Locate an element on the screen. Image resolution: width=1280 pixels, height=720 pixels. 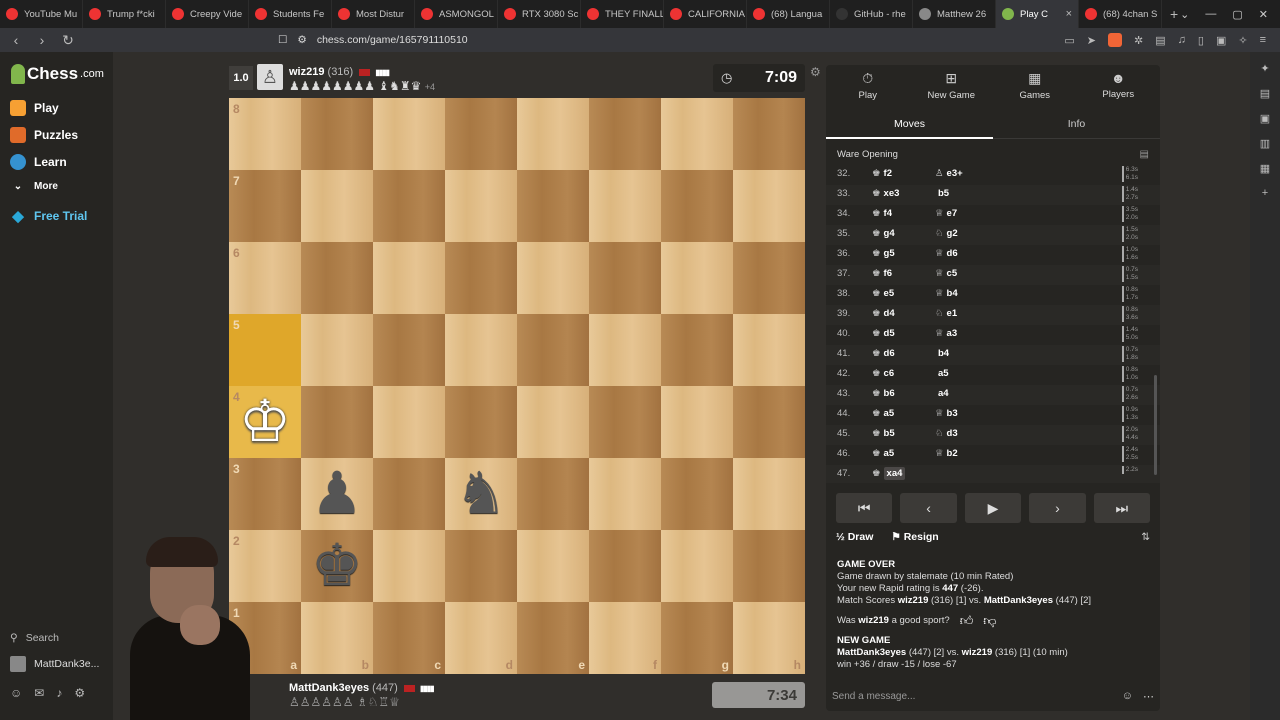
browser-tab: THEY FINALL is located at coordinates (622, 14).